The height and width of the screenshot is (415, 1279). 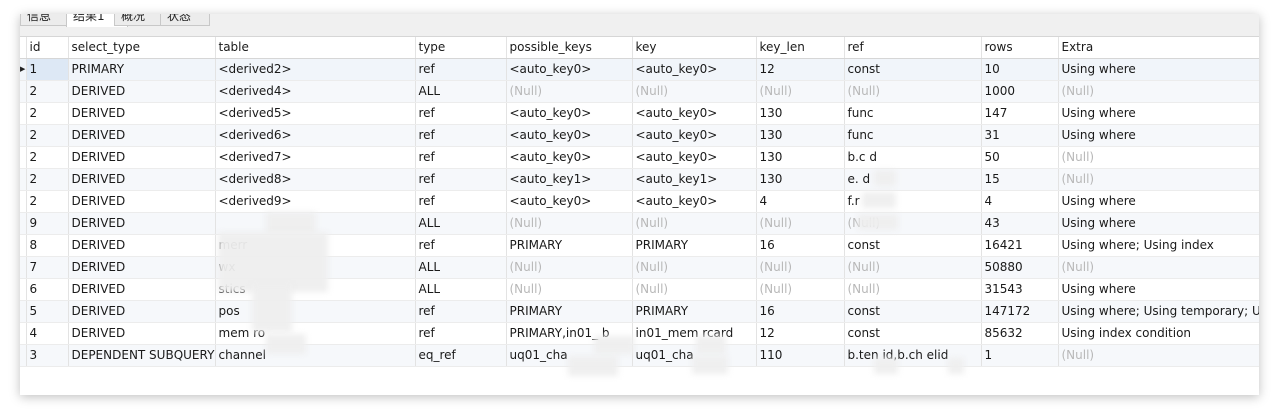 I want to click on cell-rows: 50880, so click(x=1020, y=267).